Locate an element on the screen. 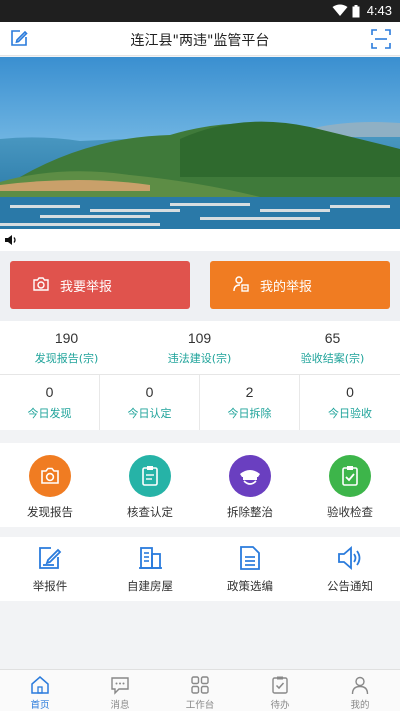 This screenshot has width=400, height=711. user-report-icon is located at coordinates (241, 284).